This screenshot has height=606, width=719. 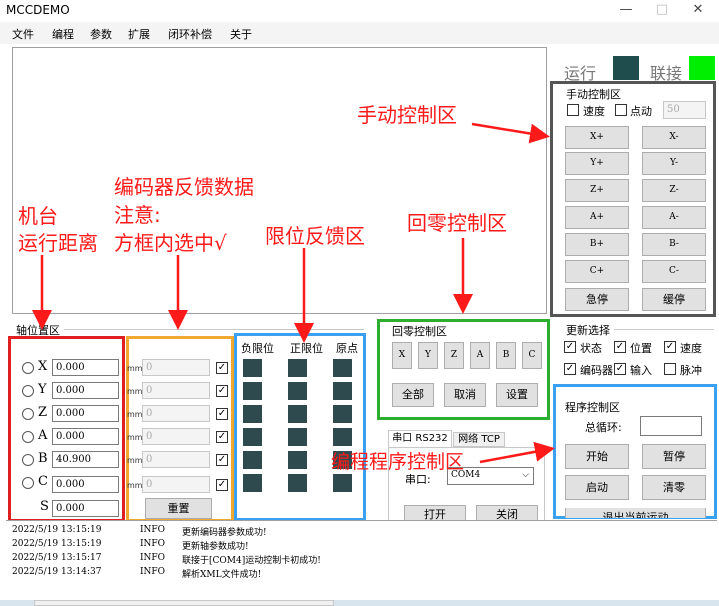 What do you see at coordinates (137, 215) in the screenshot?
I see `annotation-encoder-line2: 注意:` at bounding box center [137, 215].